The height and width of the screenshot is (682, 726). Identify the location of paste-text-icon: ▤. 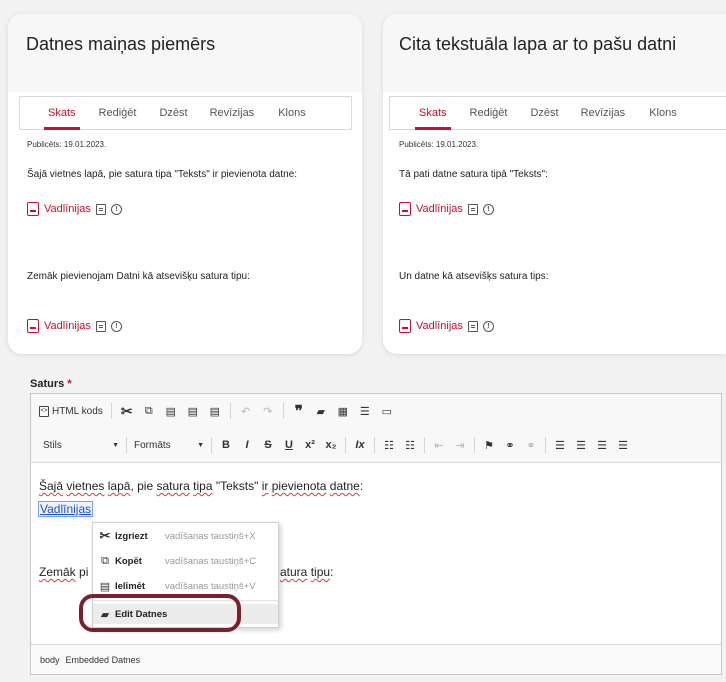
(193, 411).